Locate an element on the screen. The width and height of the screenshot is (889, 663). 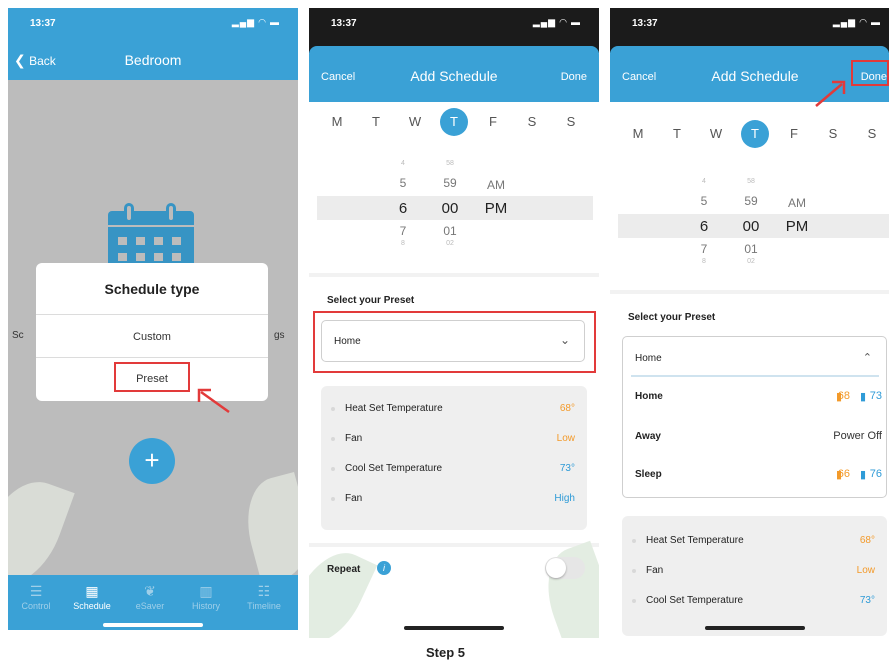
bar-chart-icon: ▥ is located at coordinates (206, 591).